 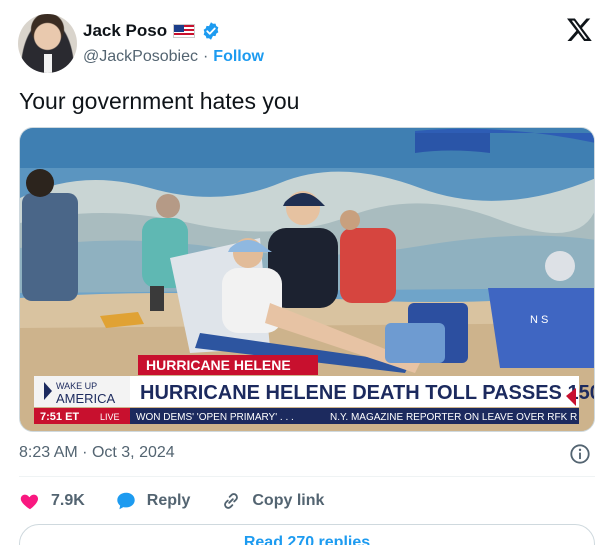 What do you see at coordinates (68, 500) in the screenshot?
I see `like-count: 7.9K` at bounding box center [68, 500].